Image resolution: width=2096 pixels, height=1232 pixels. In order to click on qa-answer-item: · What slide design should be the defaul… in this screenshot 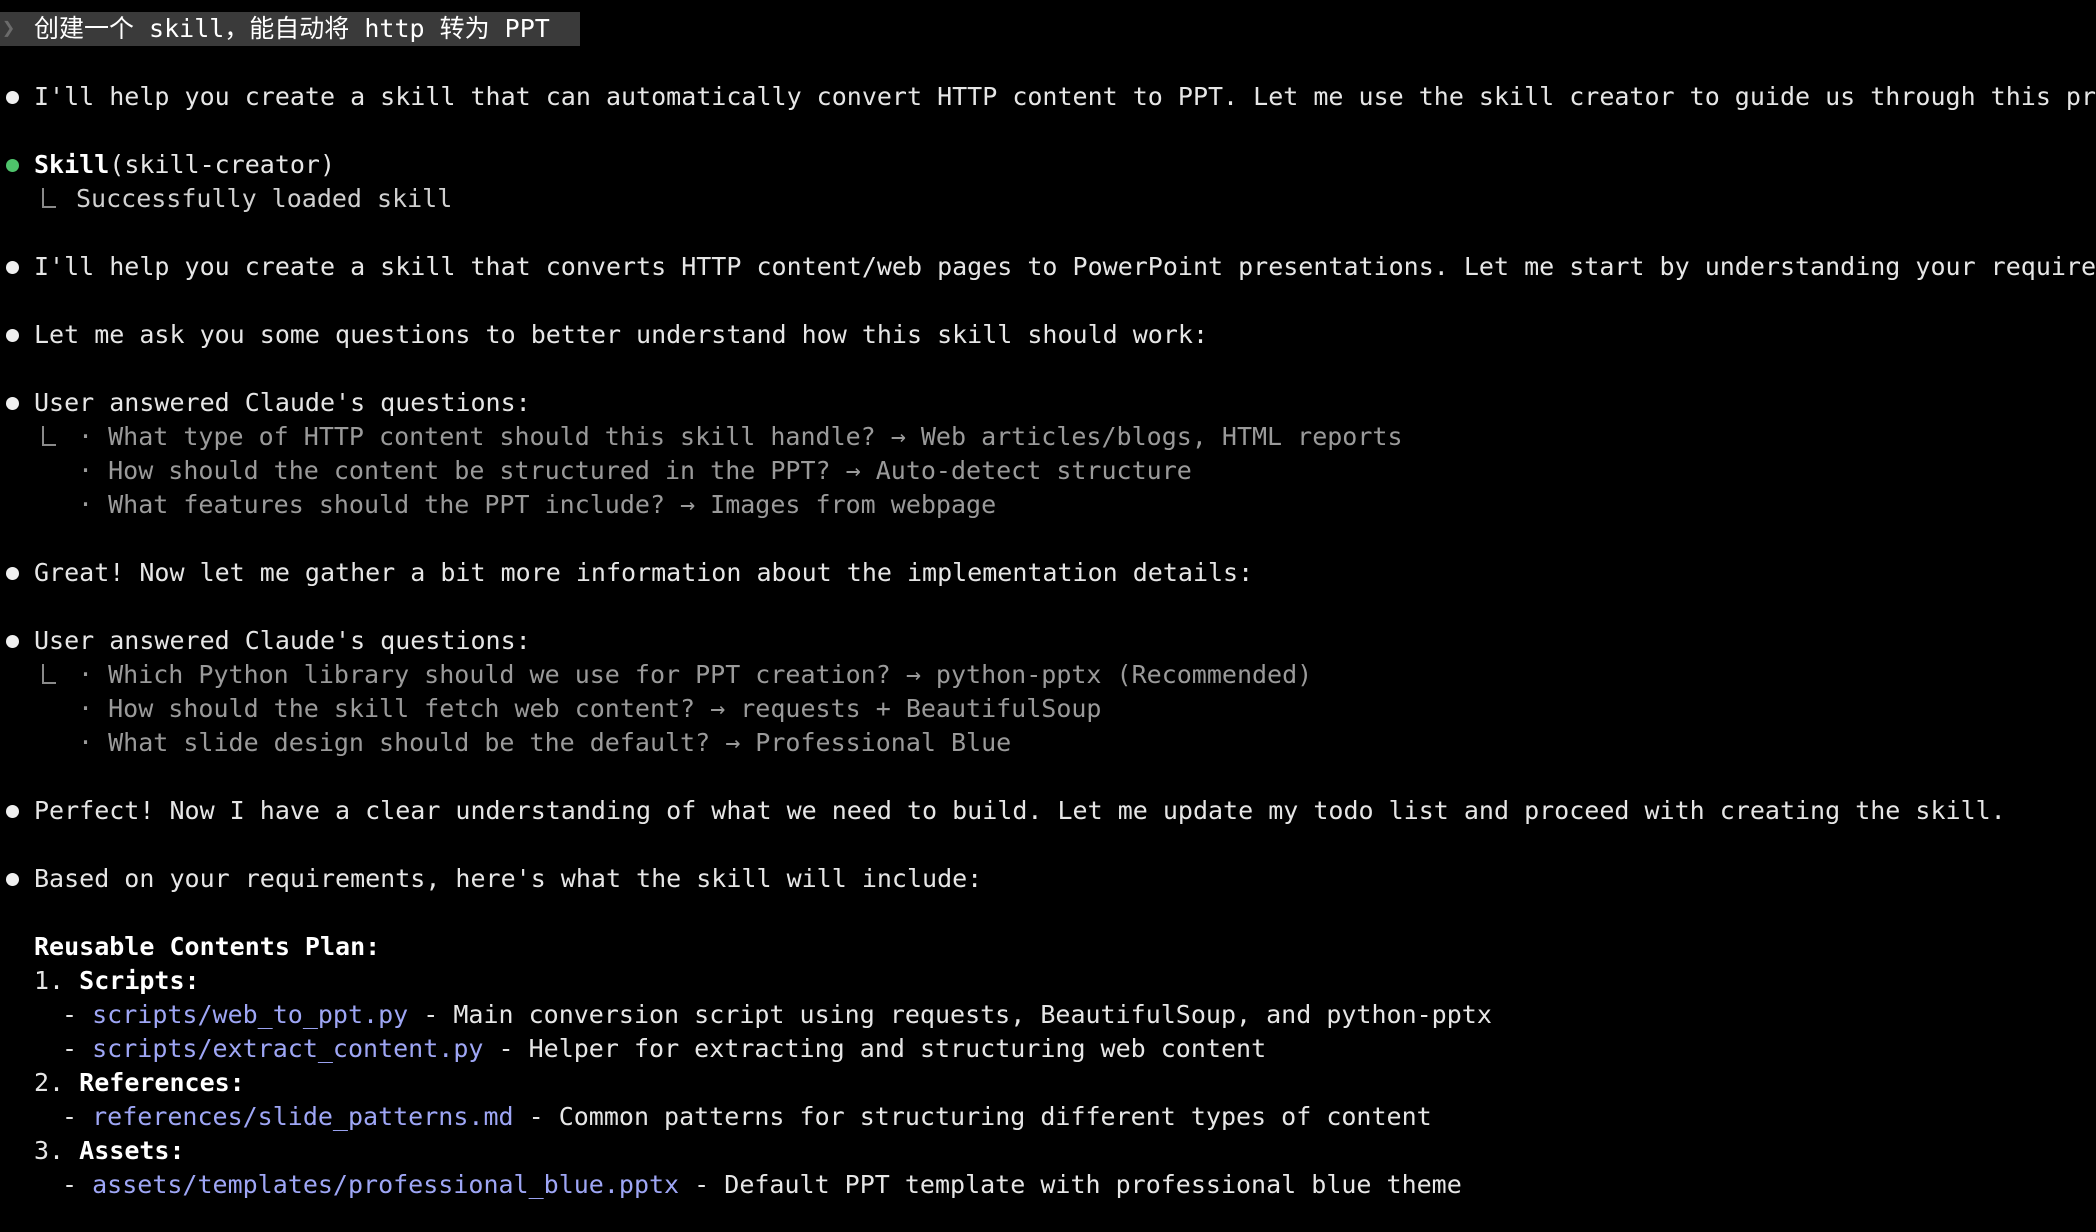, I will do `click(545, 742)`.